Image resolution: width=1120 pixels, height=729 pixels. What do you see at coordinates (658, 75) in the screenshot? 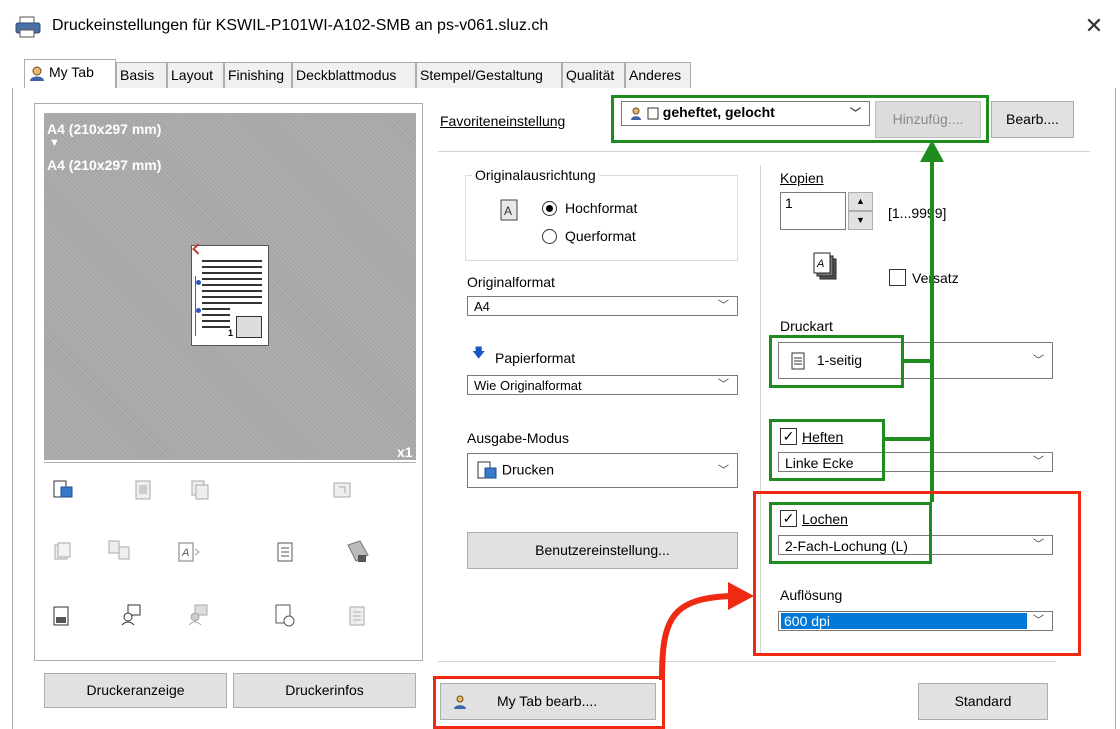
I see `tab-anderes: Anderes` at bounding box center [658, 75].